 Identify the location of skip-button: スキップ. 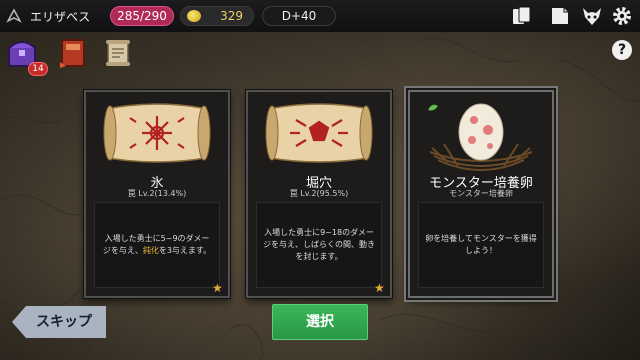
(59, 322).